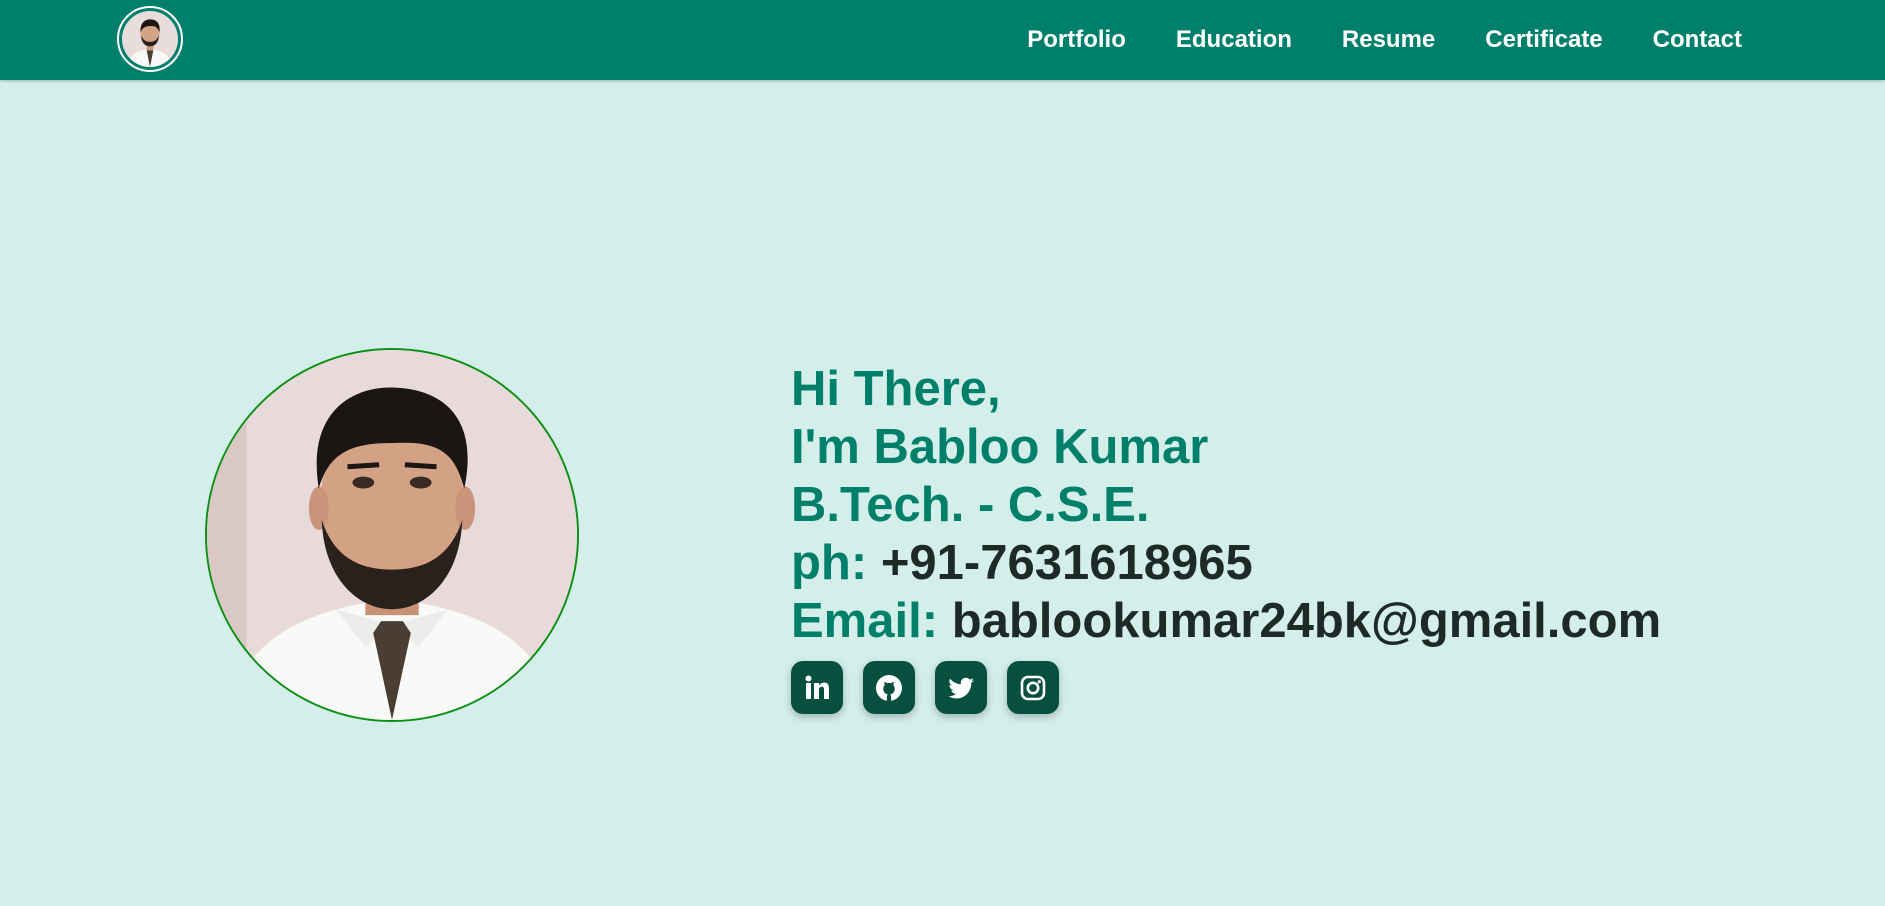  What do you see at coordinates (1306, 621) in the screenshot?
I see `email-value: bablookumar24bk@gmail.com` at bounding box center [1306, 621].